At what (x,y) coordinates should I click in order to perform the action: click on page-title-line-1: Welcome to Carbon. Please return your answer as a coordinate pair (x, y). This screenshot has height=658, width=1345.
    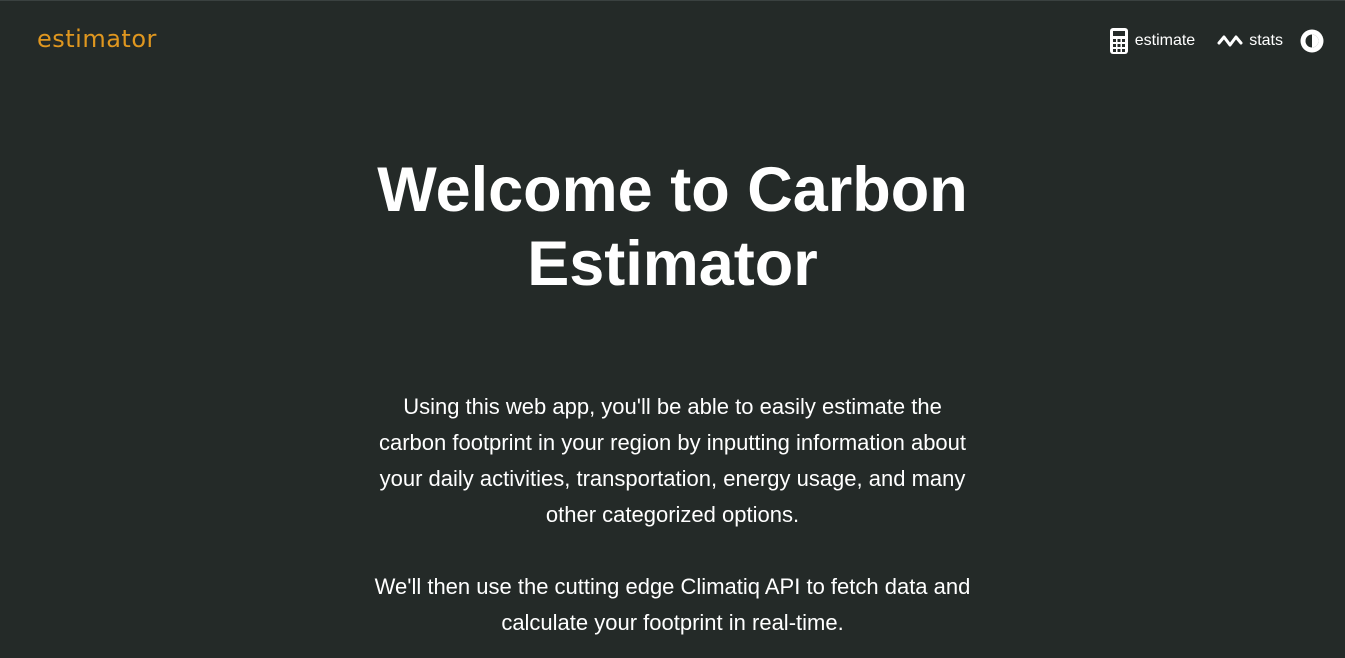
    Looking at the image, I should click on (672, 190).